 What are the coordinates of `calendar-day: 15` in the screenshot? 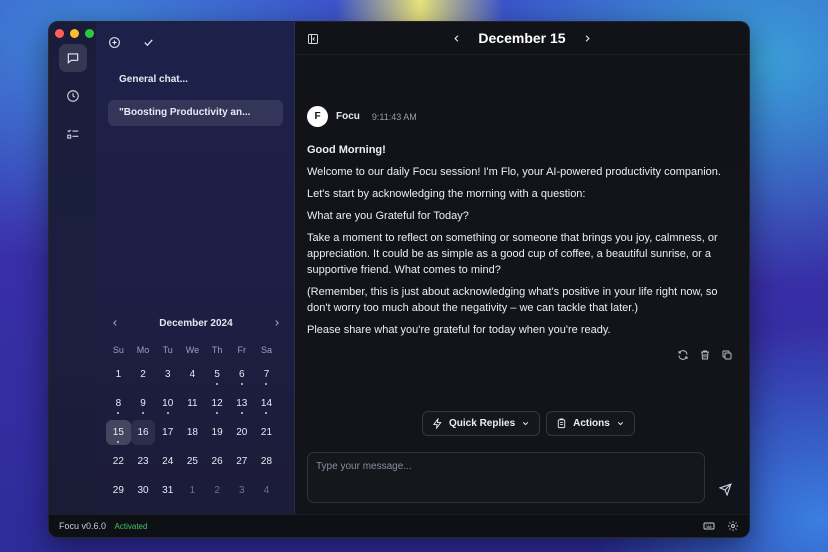 It's located at (118, 432).